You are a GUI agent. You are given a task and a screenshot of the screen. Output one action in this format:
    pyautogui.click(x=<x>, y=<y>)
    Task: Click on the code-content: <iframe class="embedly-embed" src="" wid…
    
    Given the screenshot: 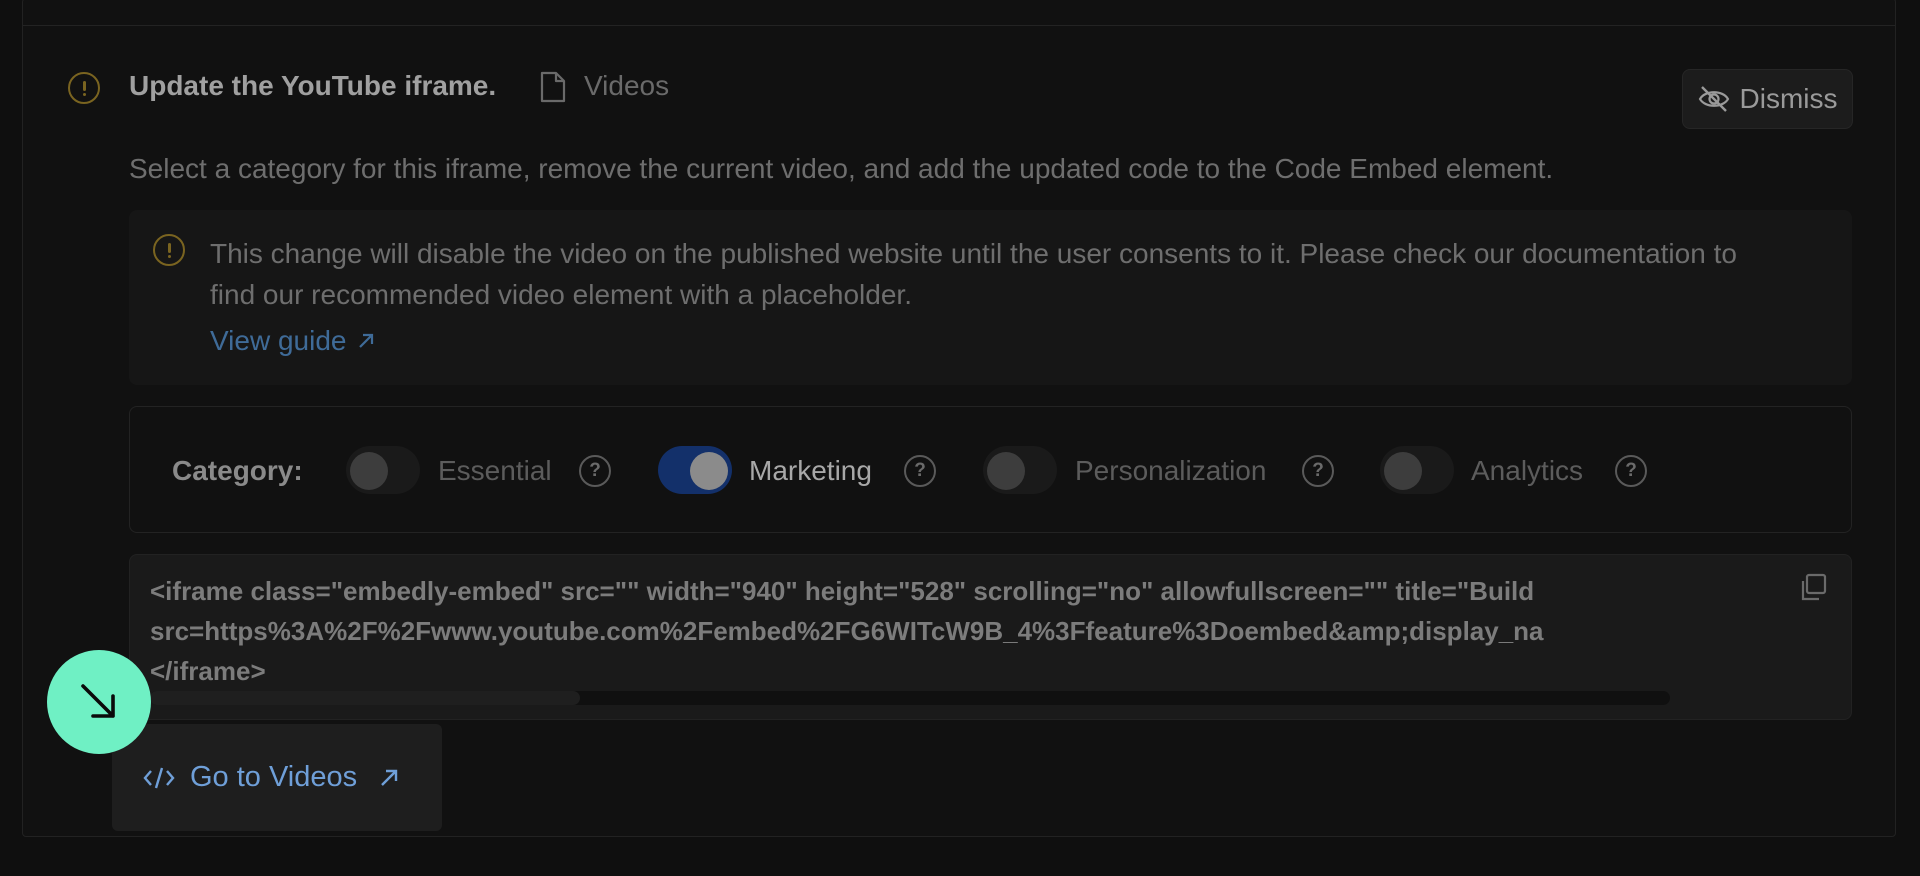 What is the action you would take?
    pyautogui.click(x=910, y=626)
    